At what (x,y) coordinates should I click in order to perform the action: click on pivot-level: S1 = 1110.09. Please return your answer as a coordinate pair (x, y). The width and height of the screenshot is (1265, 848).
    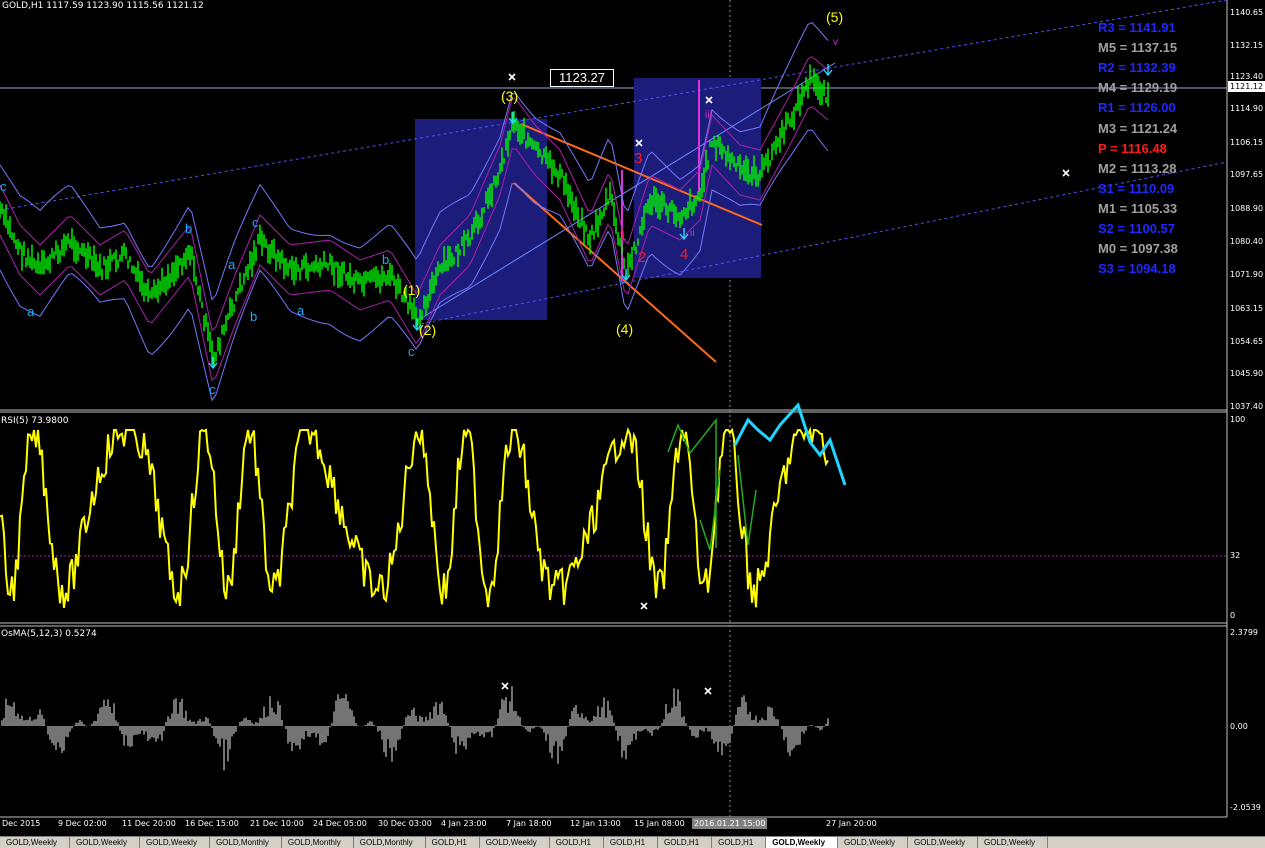
    Looking at the image, I should click on (1136, 188).